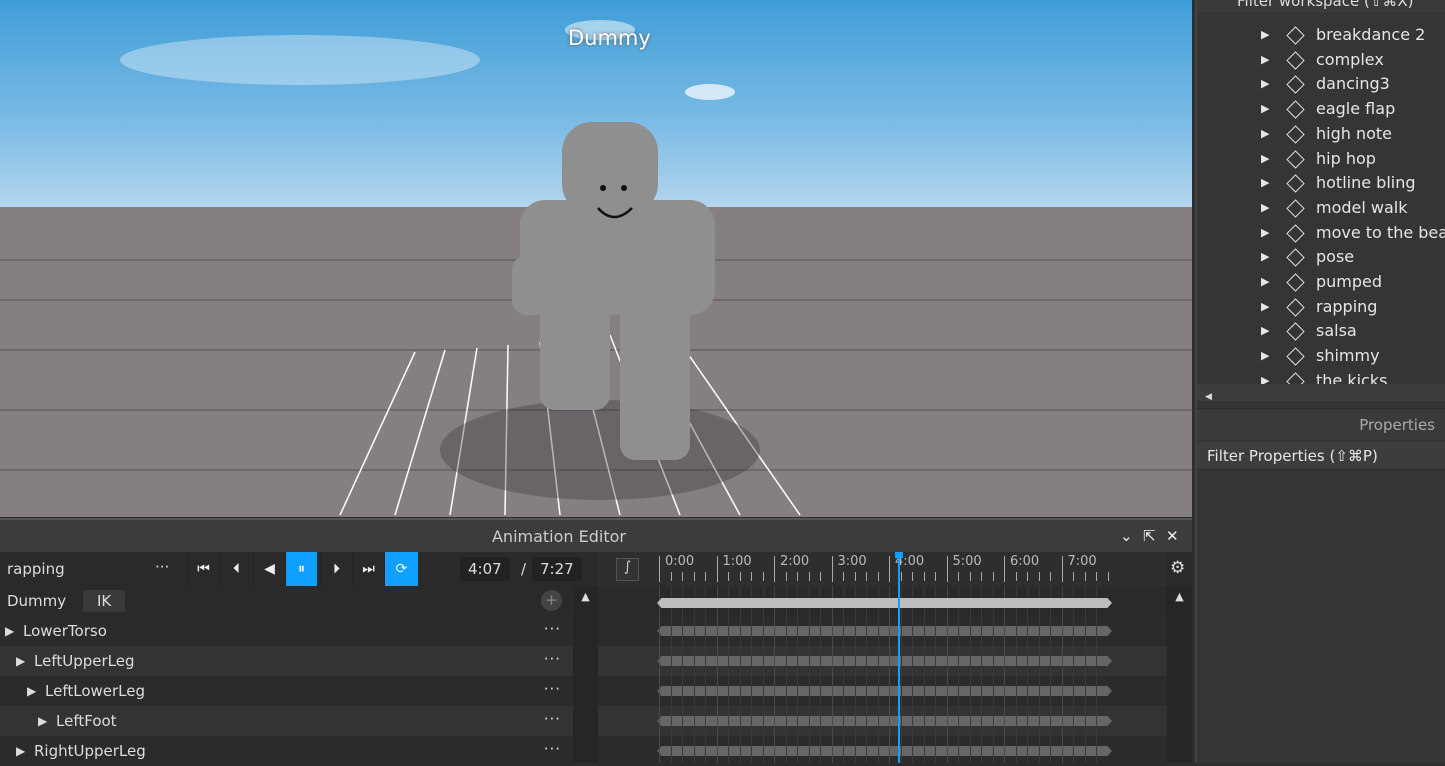  I want to click on explorer-item: ▶ dancing3, so click(1321, 84).